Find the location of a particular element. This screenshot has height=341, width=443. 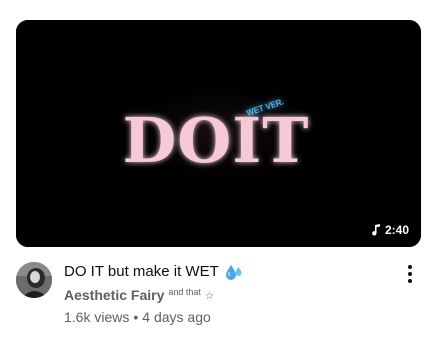

sweat-droplets-icon is located at coordinates (233, 272).